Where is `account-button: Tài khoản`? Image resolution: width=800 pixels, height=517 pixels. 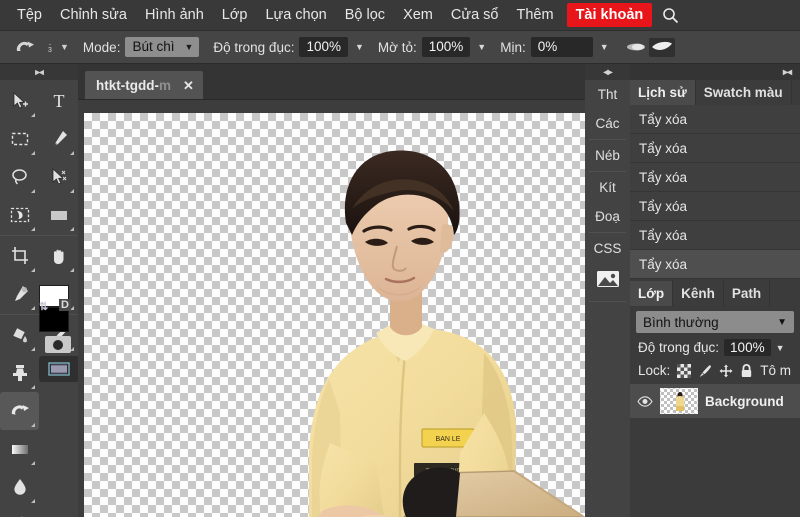
account-button: Tài khoản is located at coordinates (609, 15).